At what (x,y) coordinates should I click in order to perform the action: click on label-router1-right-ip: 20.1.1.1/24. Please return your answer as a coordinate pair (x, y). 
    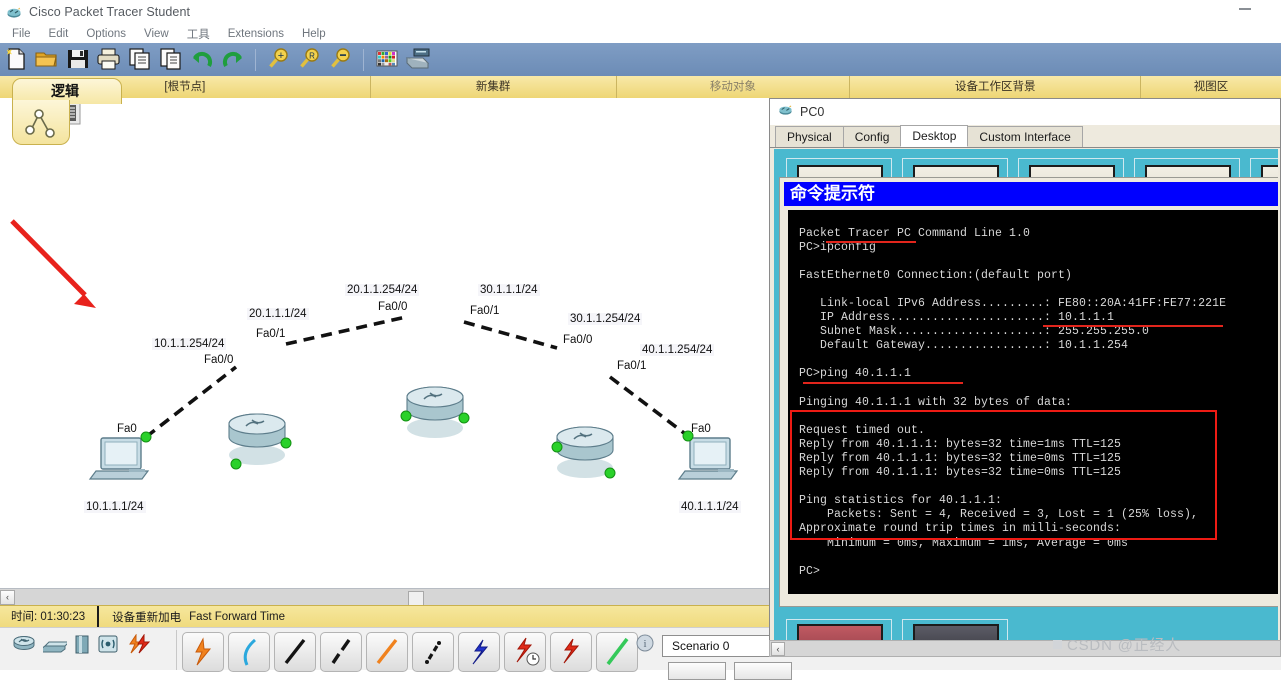
    Looking at the image, I should click on (278, 314).